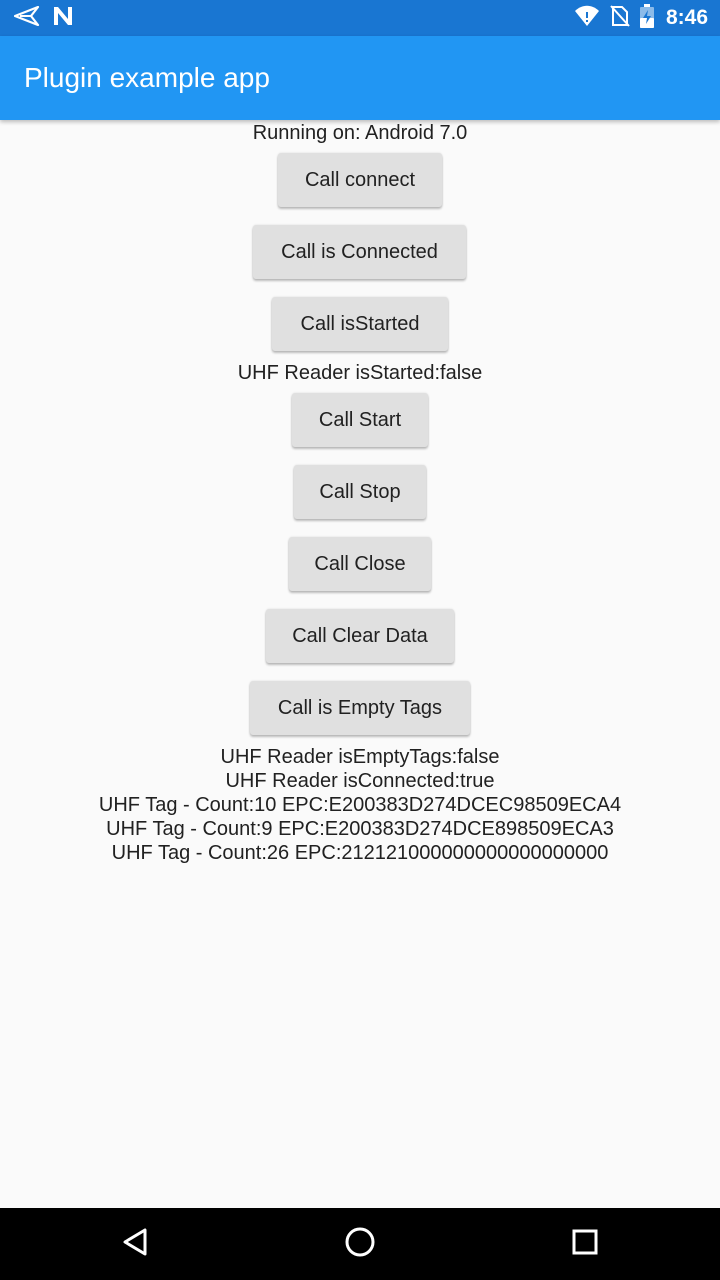 Image resolution: width=720 pixels, height=1280 pixels. I want to click on back-icon, so click(136, 1244).